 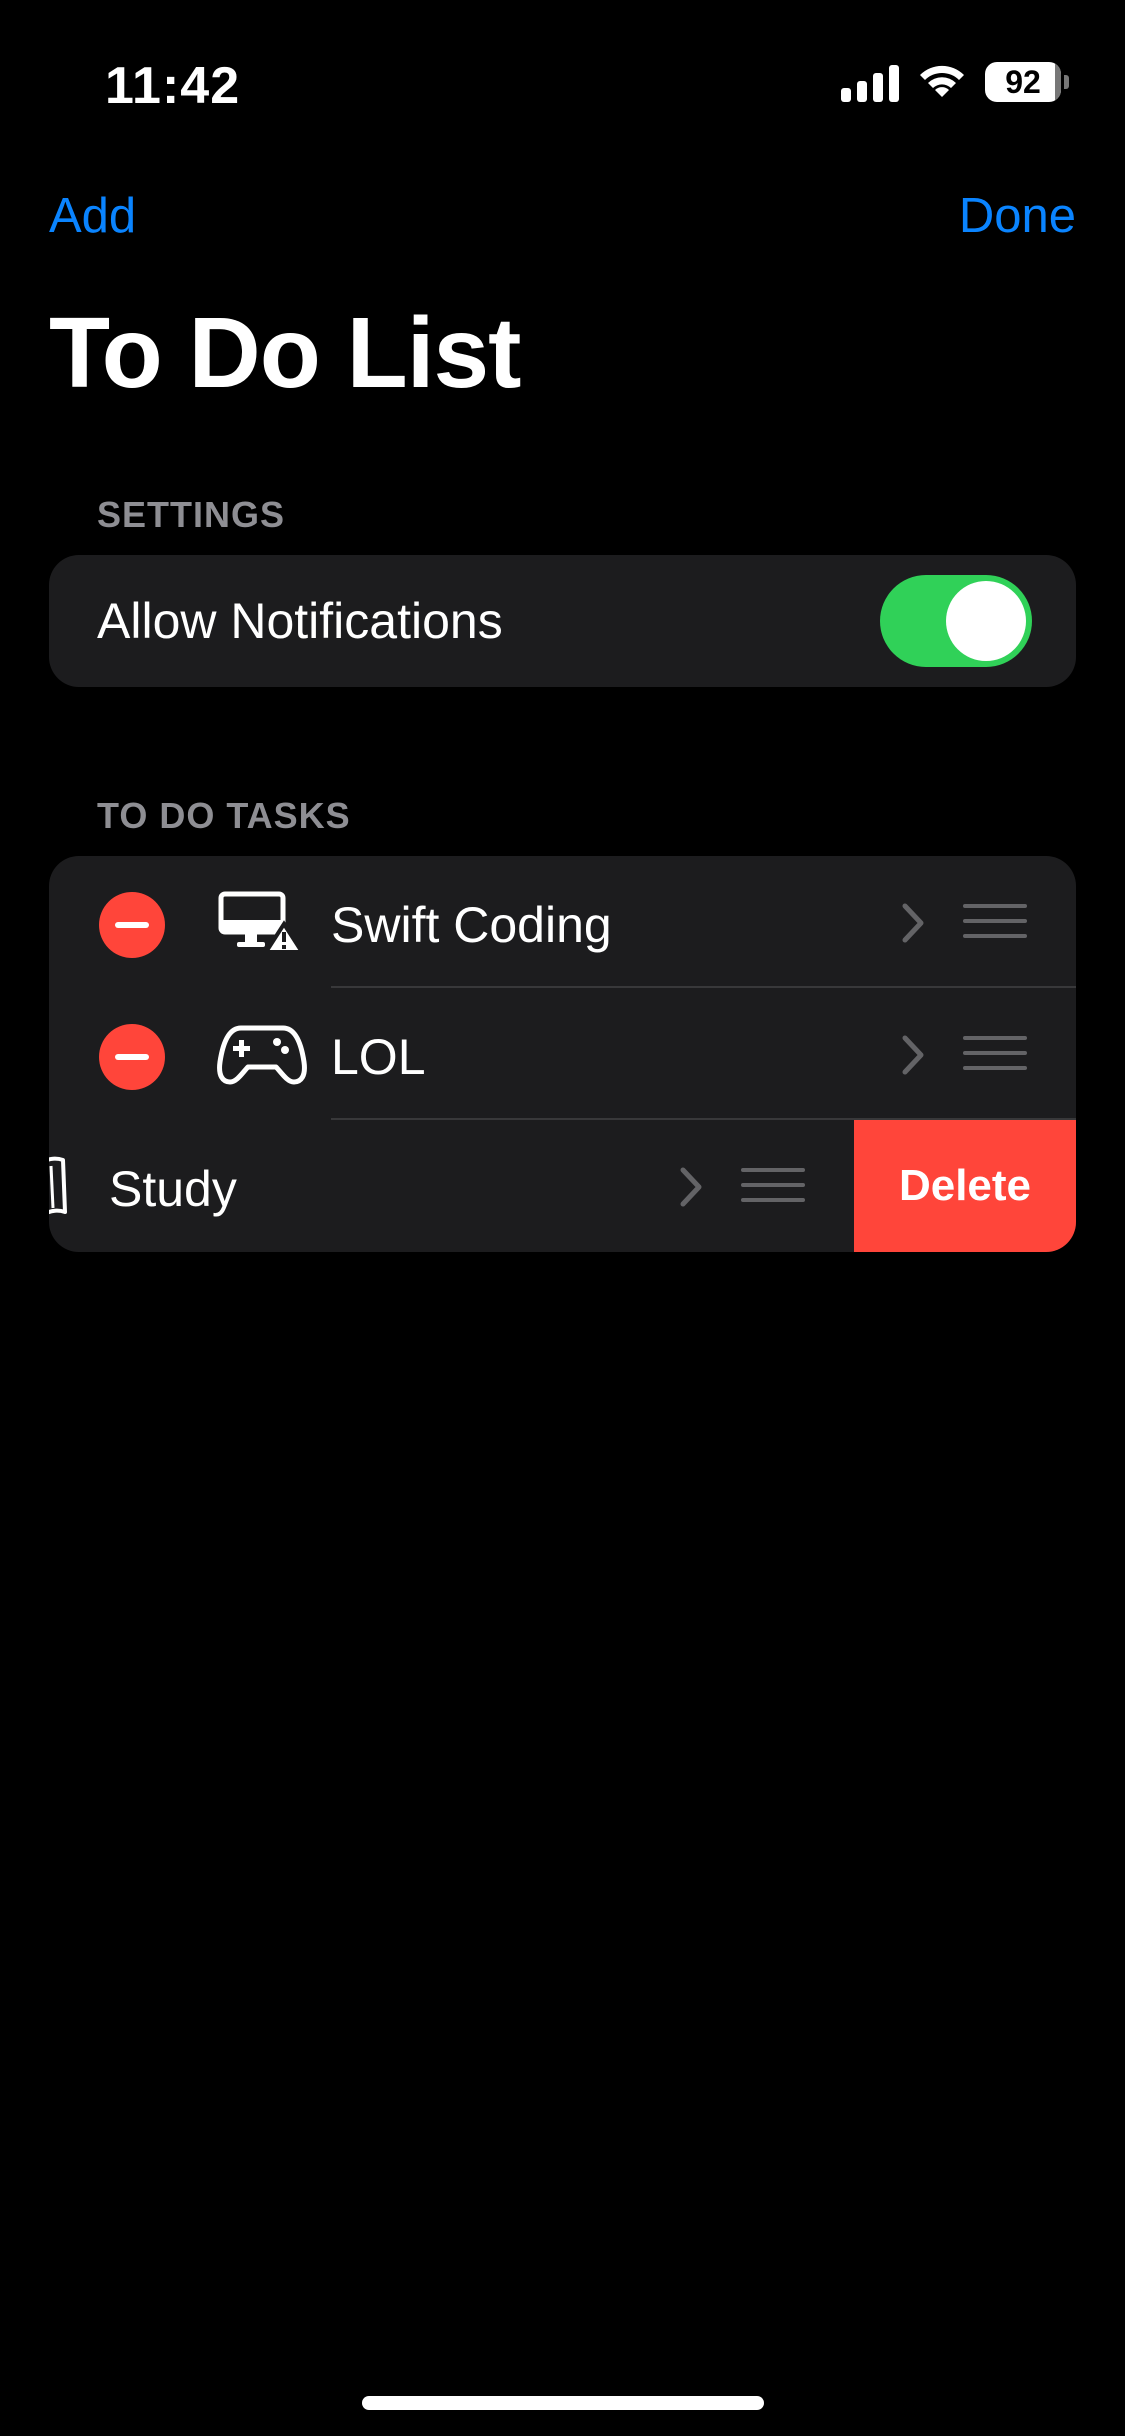 What do you see at coordinates (870, 82) in the screenshot?
I see `cellular-signal-icon` at bounding box center [870, 82].